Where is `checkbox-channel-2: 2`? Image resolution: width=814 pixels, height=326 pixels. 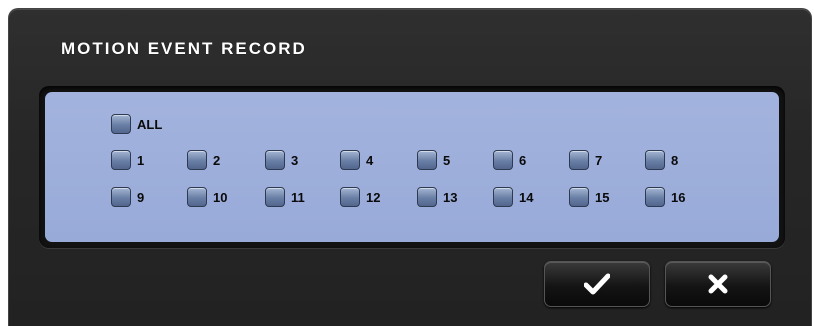
checkbox-channel-2: 2 is located at coordinates (203, 160).